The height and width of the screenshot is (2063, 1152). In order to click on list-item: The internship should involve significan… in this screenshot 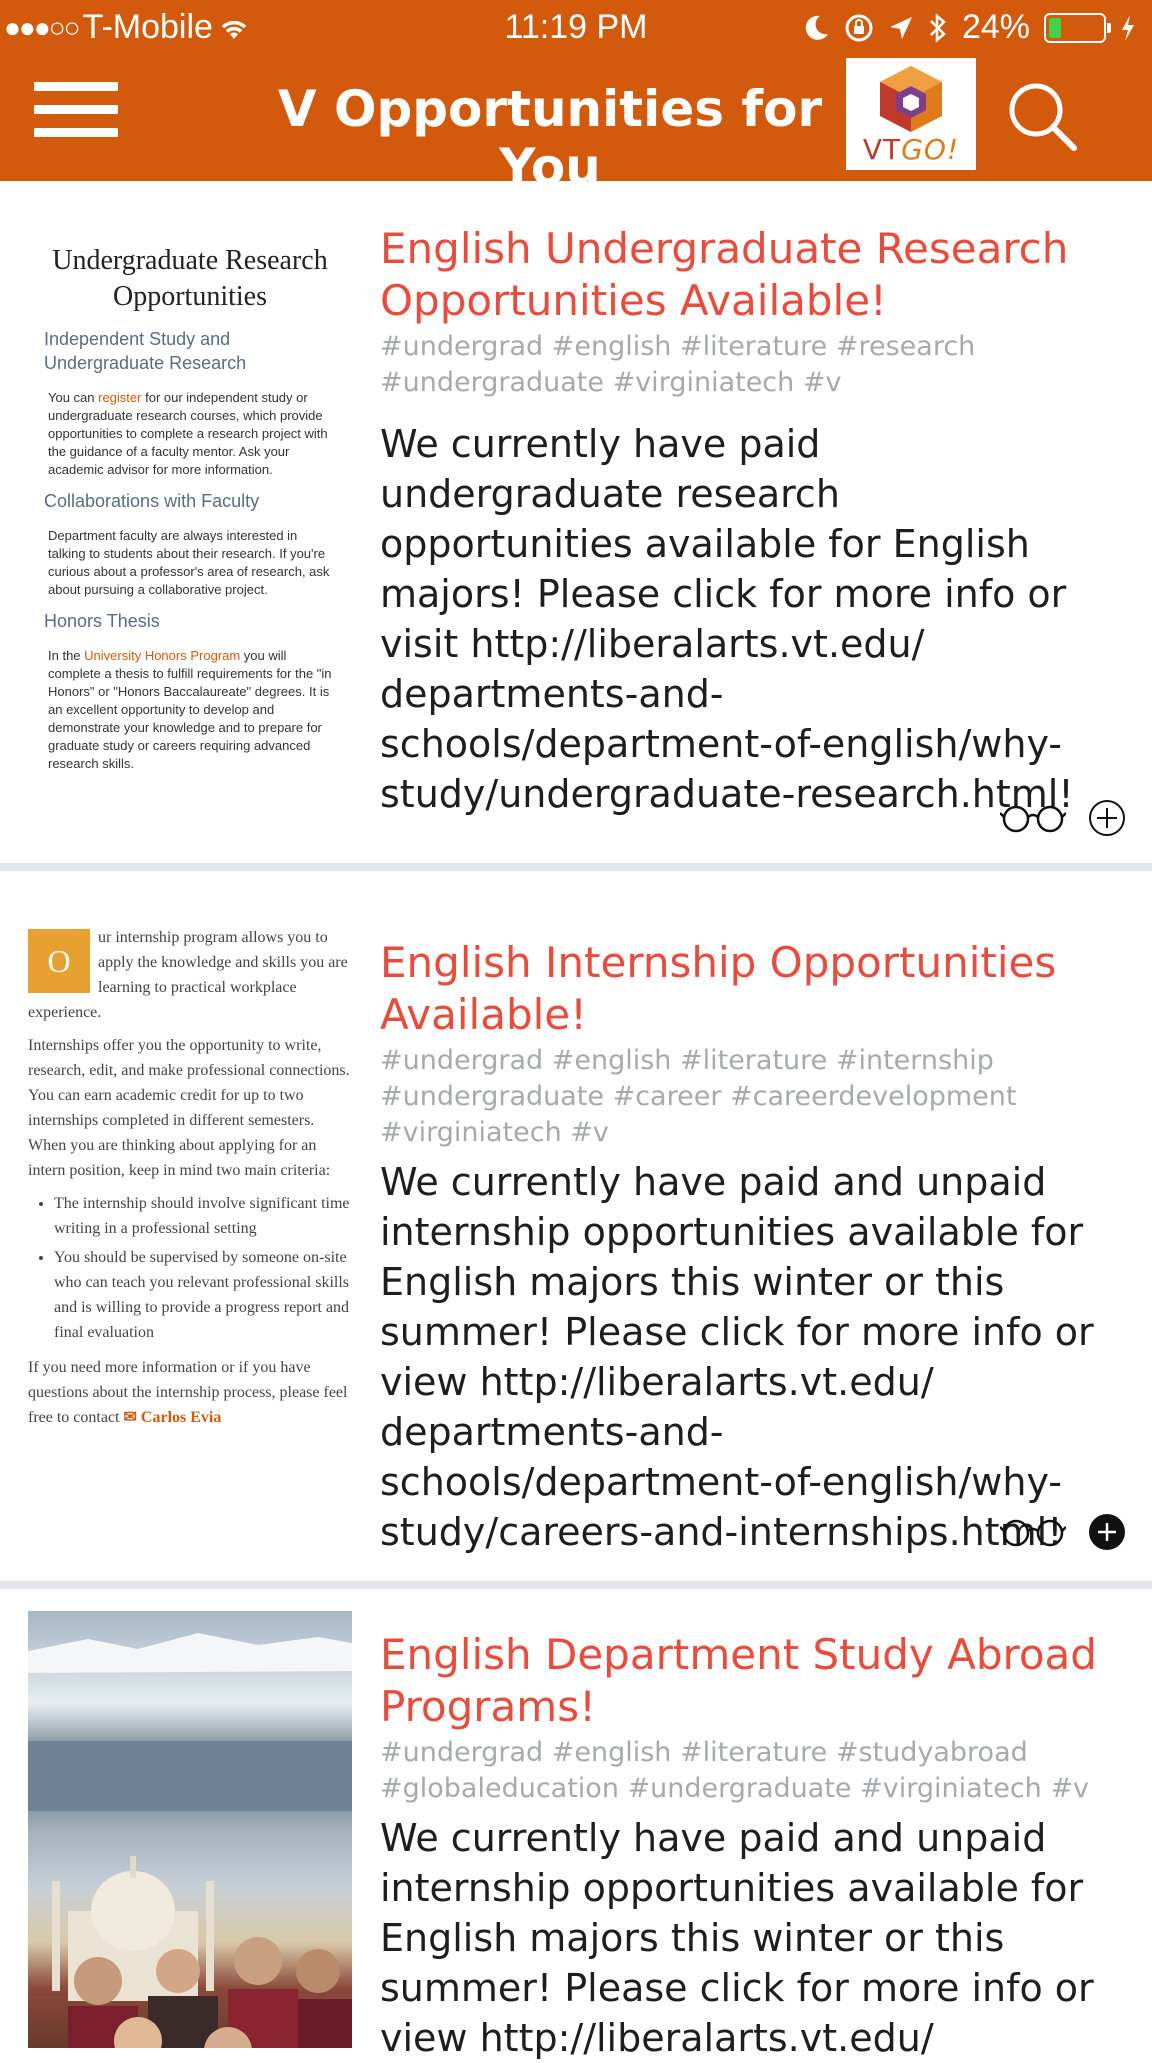, I will do `click(203, 1216)`.